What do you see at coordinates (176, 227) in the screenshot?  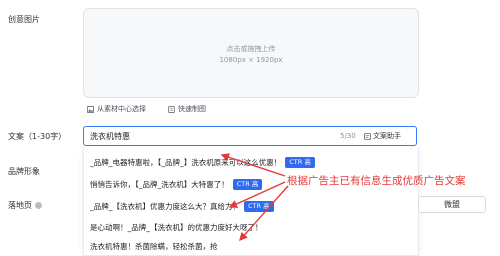 I see `suggestion-item: 是心动啊！_品牌_【洗衣机】的优惠力度好大呀了！` at bounding box center [176, 227].